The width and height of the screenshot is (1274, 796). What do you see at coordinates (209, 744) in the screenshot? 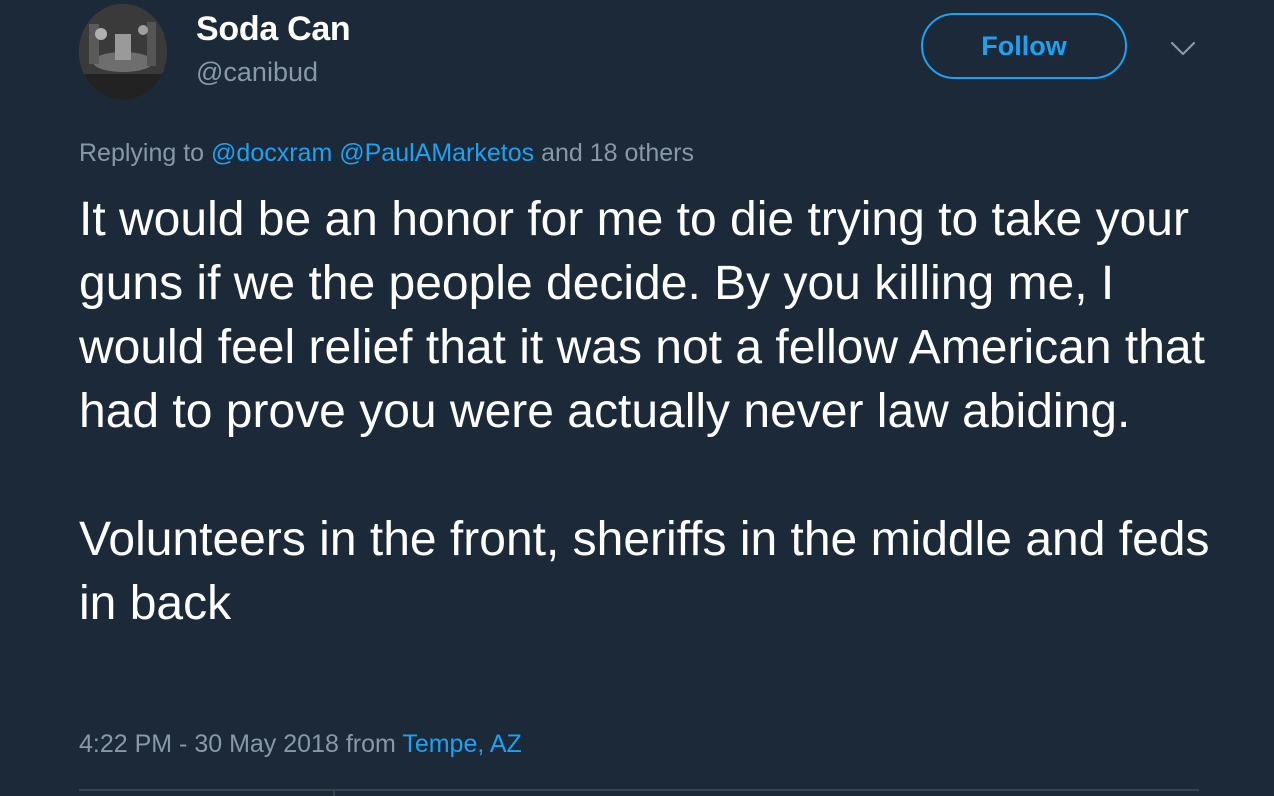
I see `timestamp: 4:22 PM - 30 May 2018` at bounding box center [209, 744].